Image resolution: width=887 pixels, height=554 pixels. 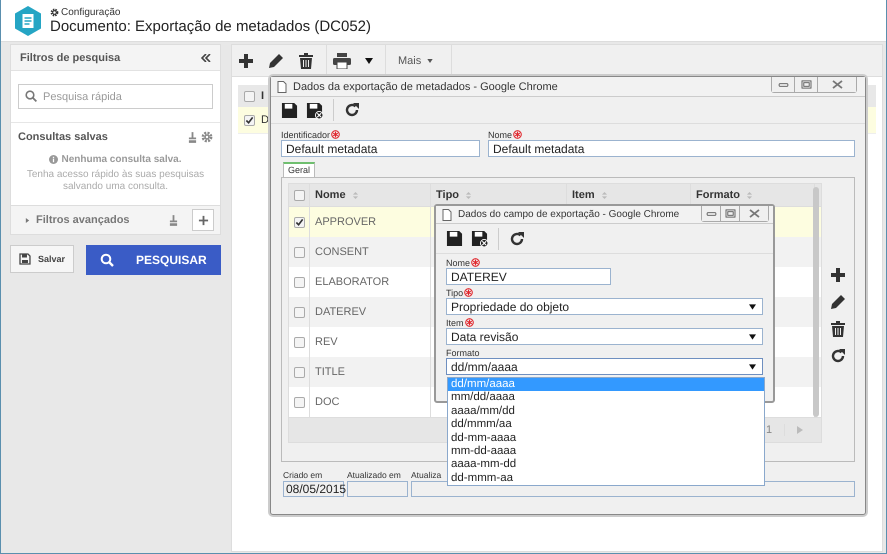 What do you see at coordinates (455, 323) in the screenshot?
I see `field-label: Item` at bounding box center [455, 323].